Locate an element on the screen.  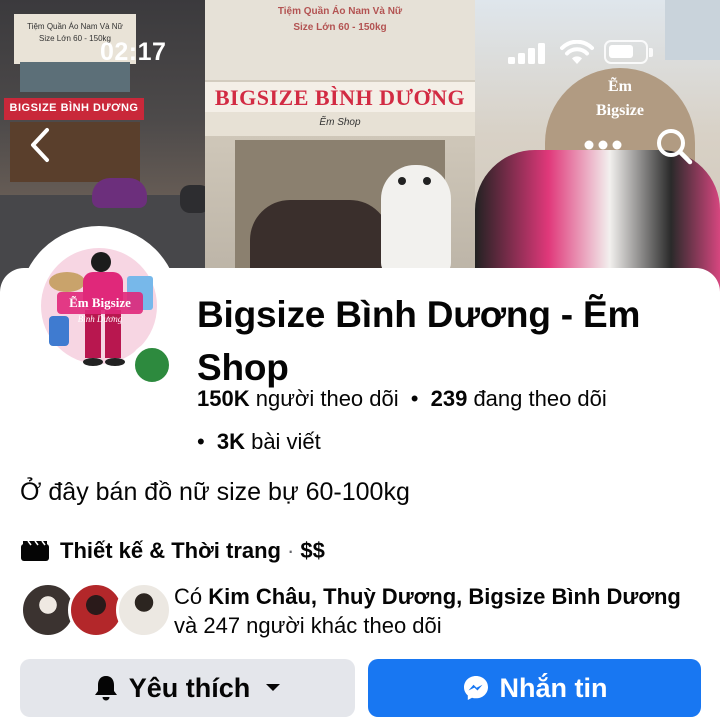
like-button: Yêu thích is located at coordinates (187, 688).